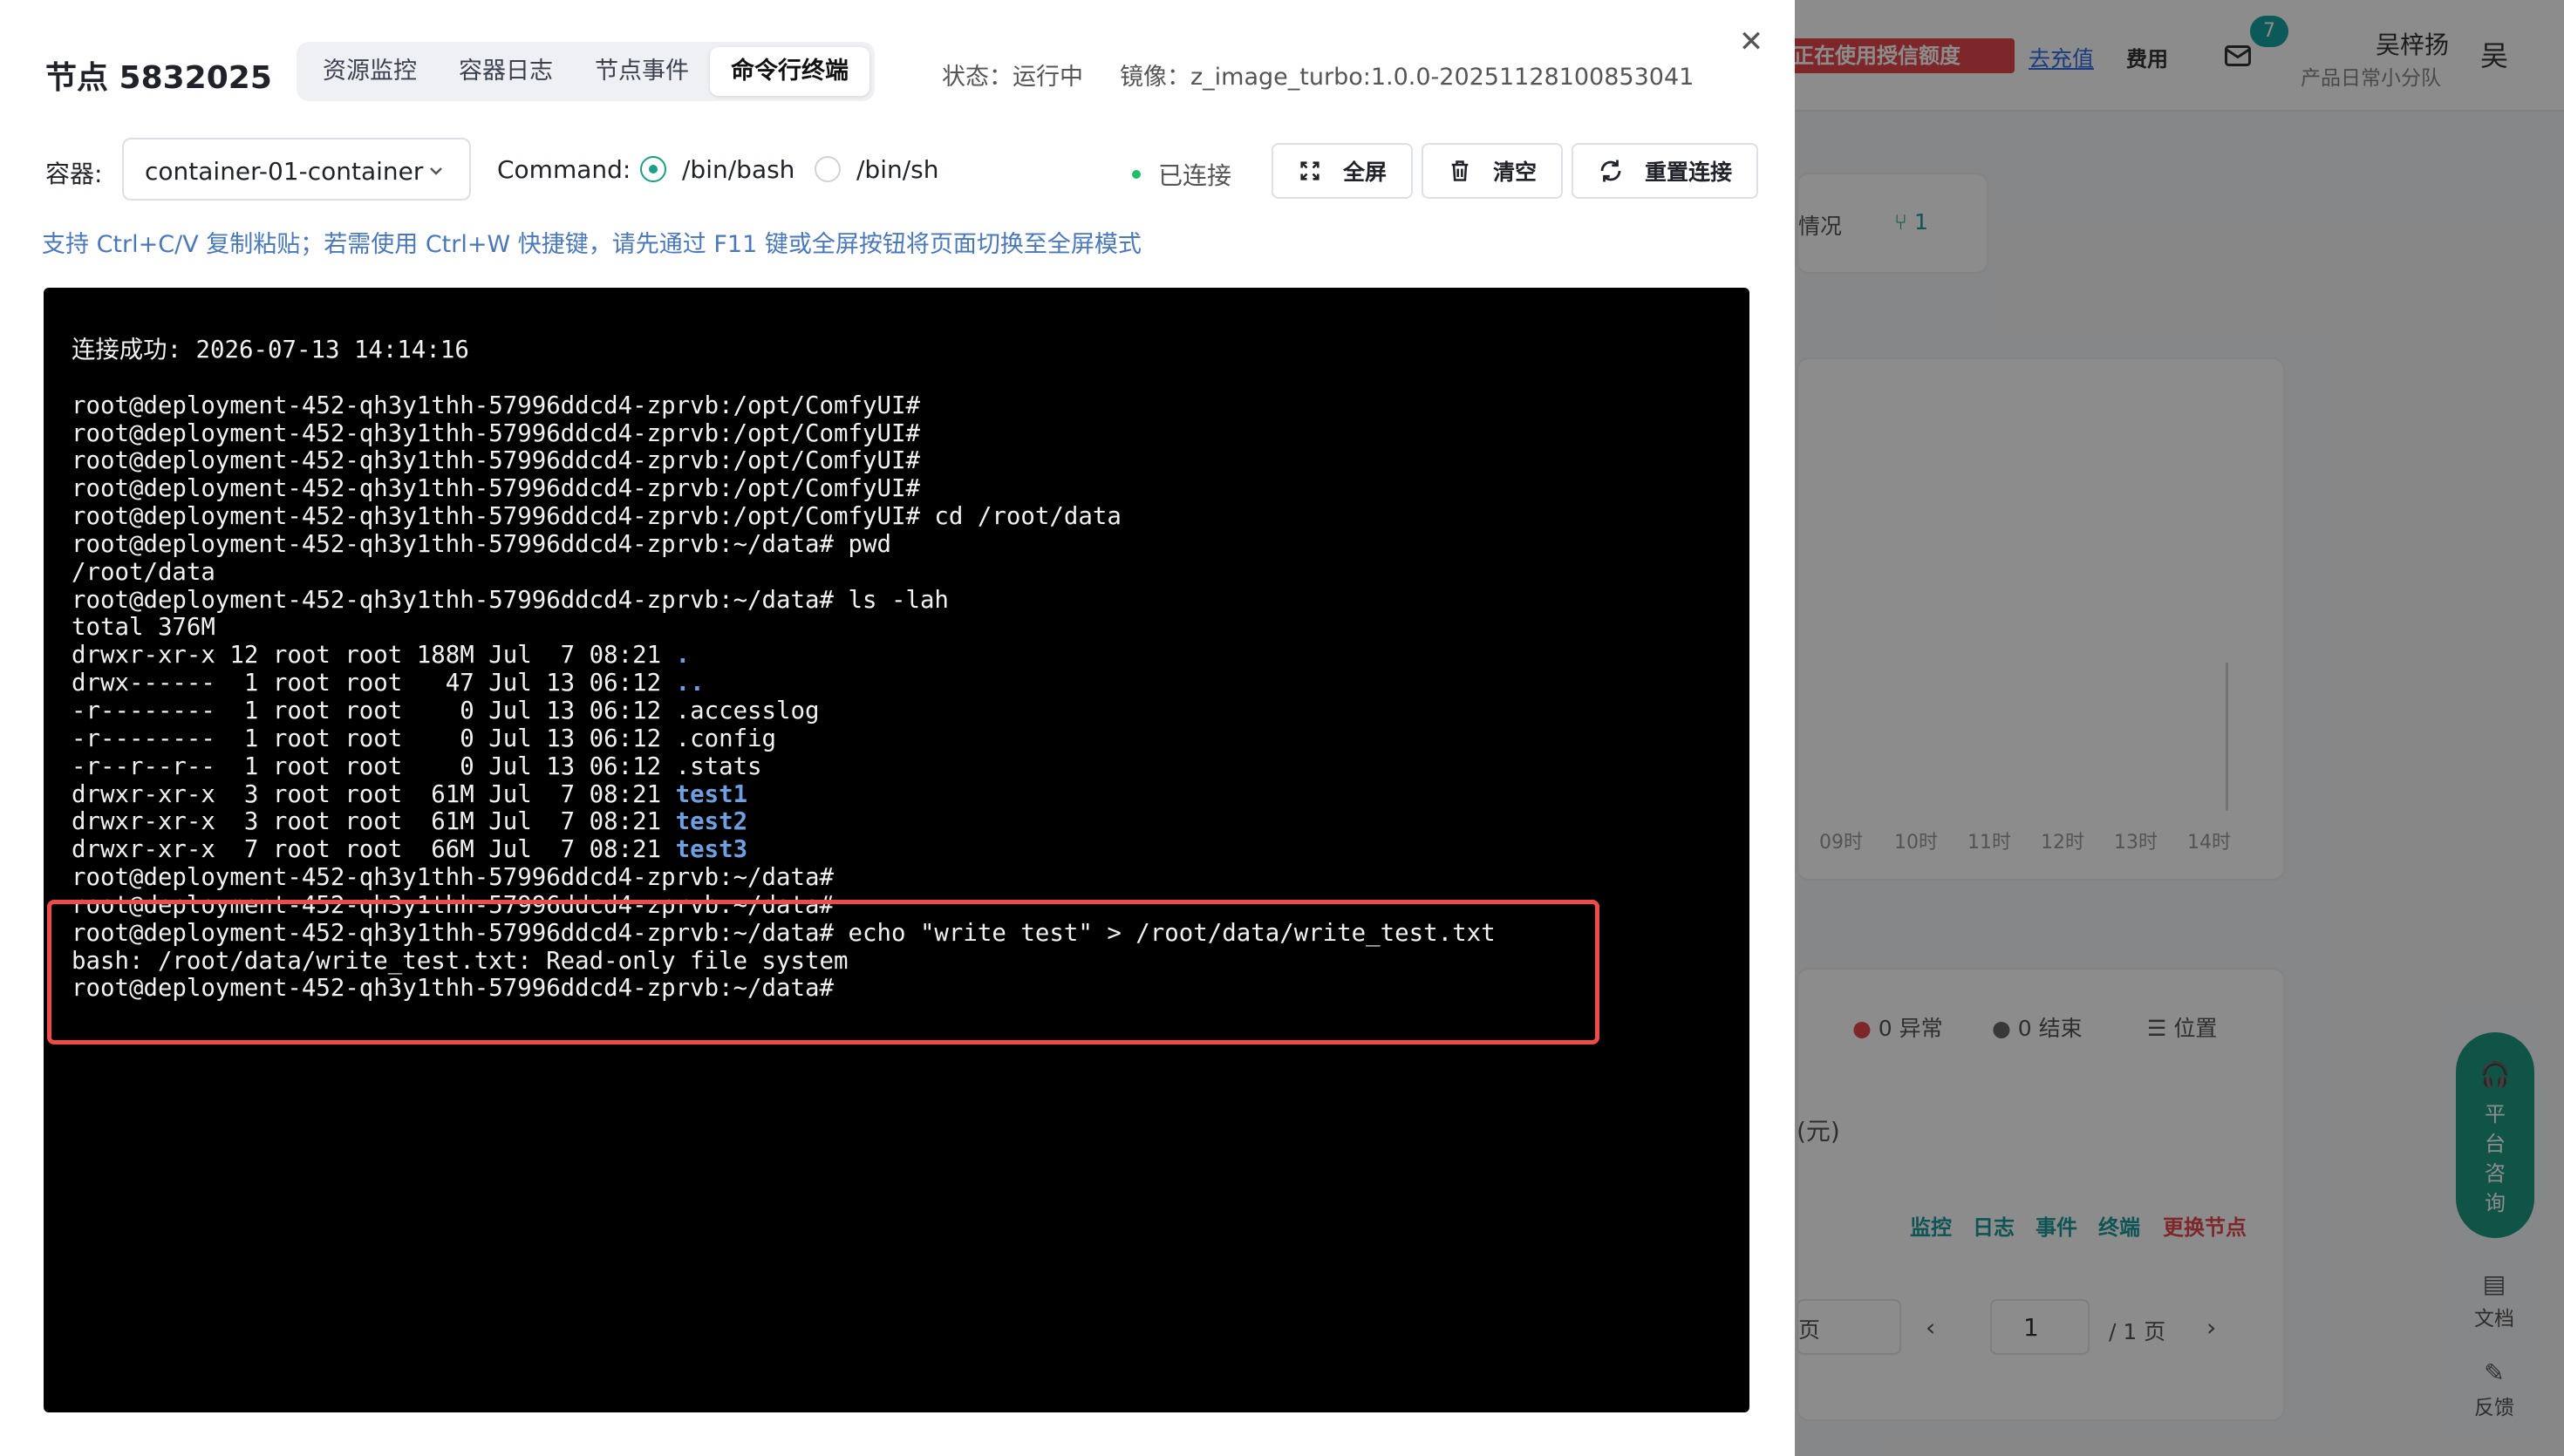  Describe the element at coordinates (683, 656) in the screenshot. I see `terminal-directory-name: .` at that location.